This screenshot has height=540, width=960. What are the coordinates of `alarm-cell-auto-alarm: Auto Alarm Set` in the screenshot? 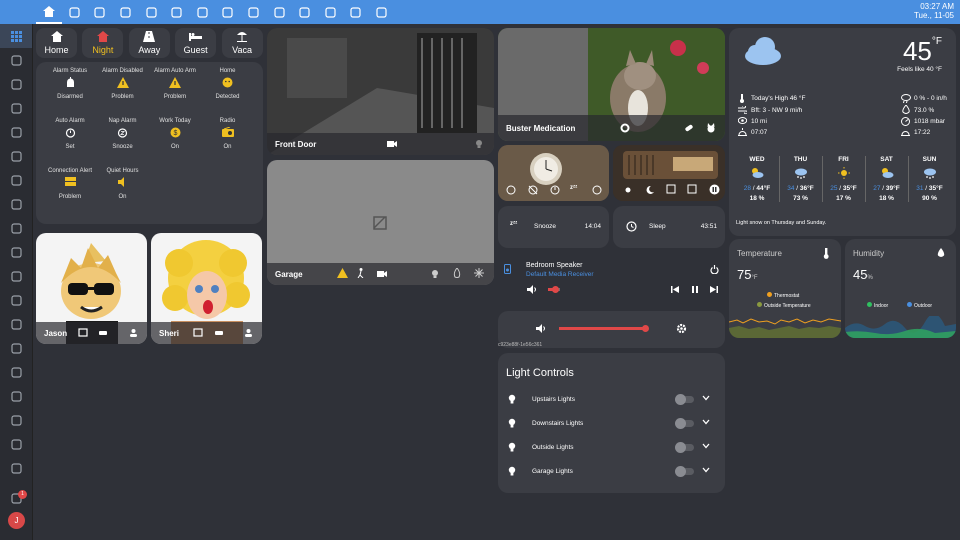 It's located at (70, 134).